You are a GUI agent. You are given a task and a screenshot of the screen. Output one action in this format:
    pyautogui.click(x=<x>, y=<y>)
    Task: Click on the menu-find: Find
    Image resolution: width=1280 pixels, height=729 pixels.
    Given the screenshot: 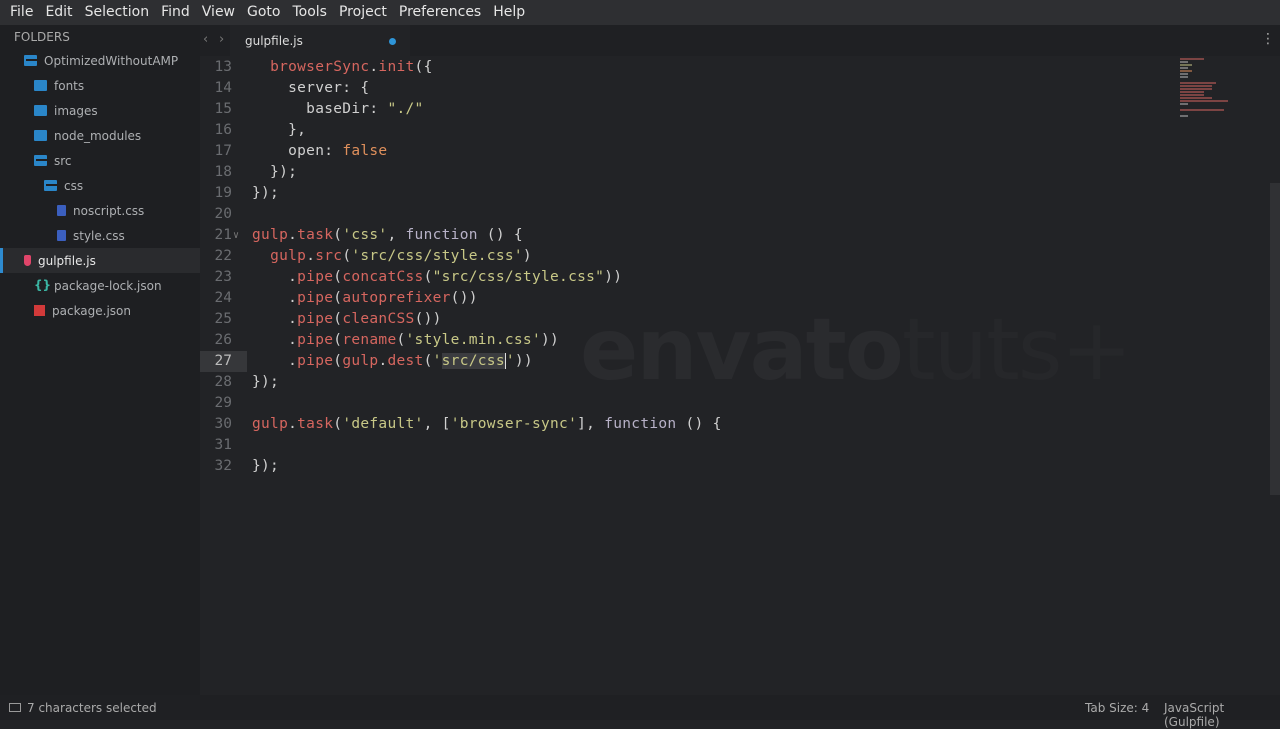 What is the action you would take?
    pyautogui.click(x=175, y=12)
    